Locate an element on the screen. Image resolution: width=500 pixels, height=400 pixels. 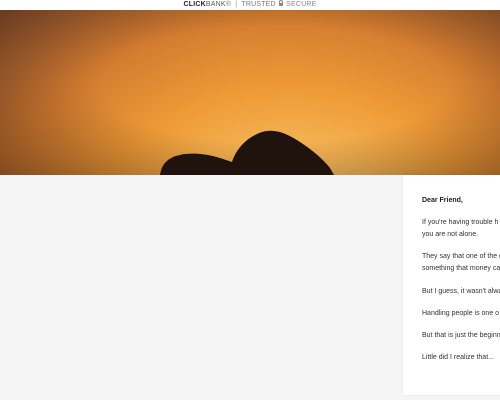
head-silhouette is located at coordinates (247, 152).